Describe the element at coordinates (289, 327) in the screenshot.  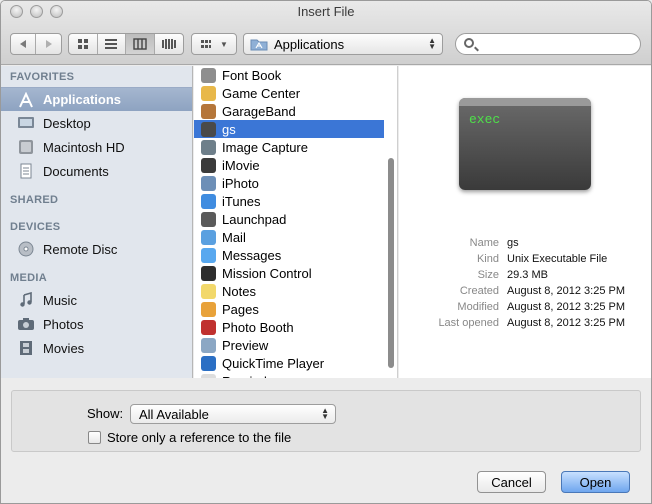
I see `file-list-item: Photo Booth` at that location.